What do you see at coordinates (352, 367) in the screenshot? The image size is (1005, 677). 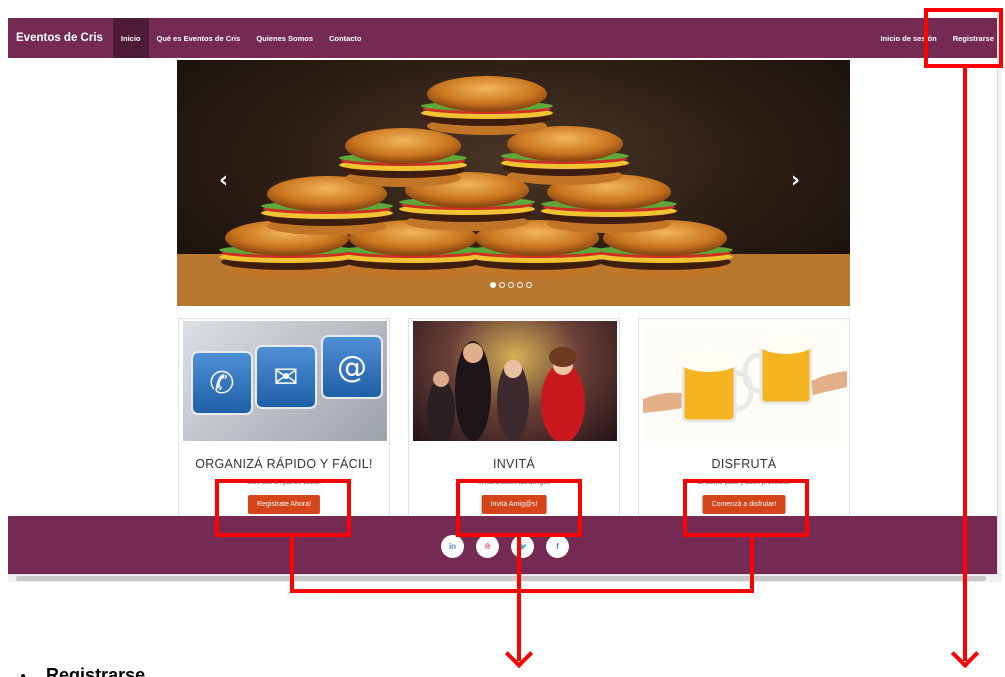 I see `at-key-icon: @` at bounding box center [352, 367].